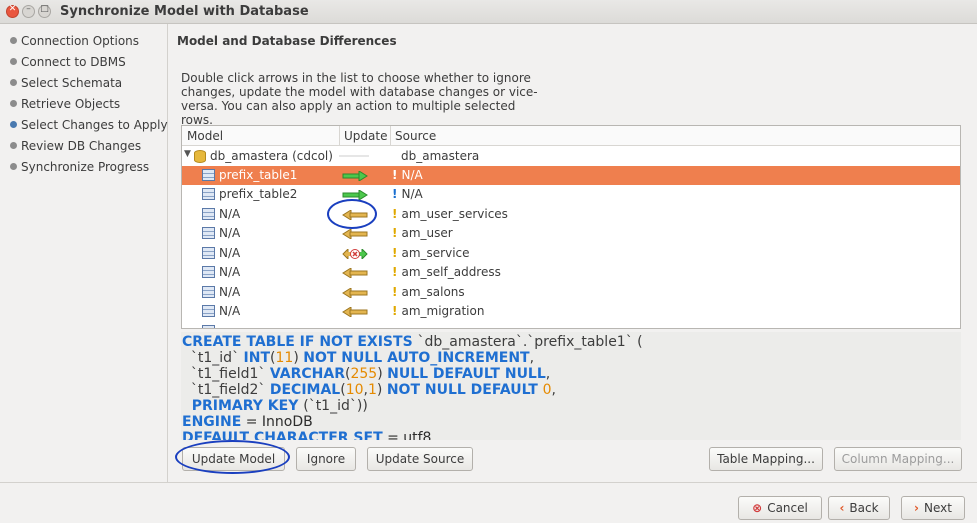  I want to click on row-source-name: am_service, so click(435, 253).